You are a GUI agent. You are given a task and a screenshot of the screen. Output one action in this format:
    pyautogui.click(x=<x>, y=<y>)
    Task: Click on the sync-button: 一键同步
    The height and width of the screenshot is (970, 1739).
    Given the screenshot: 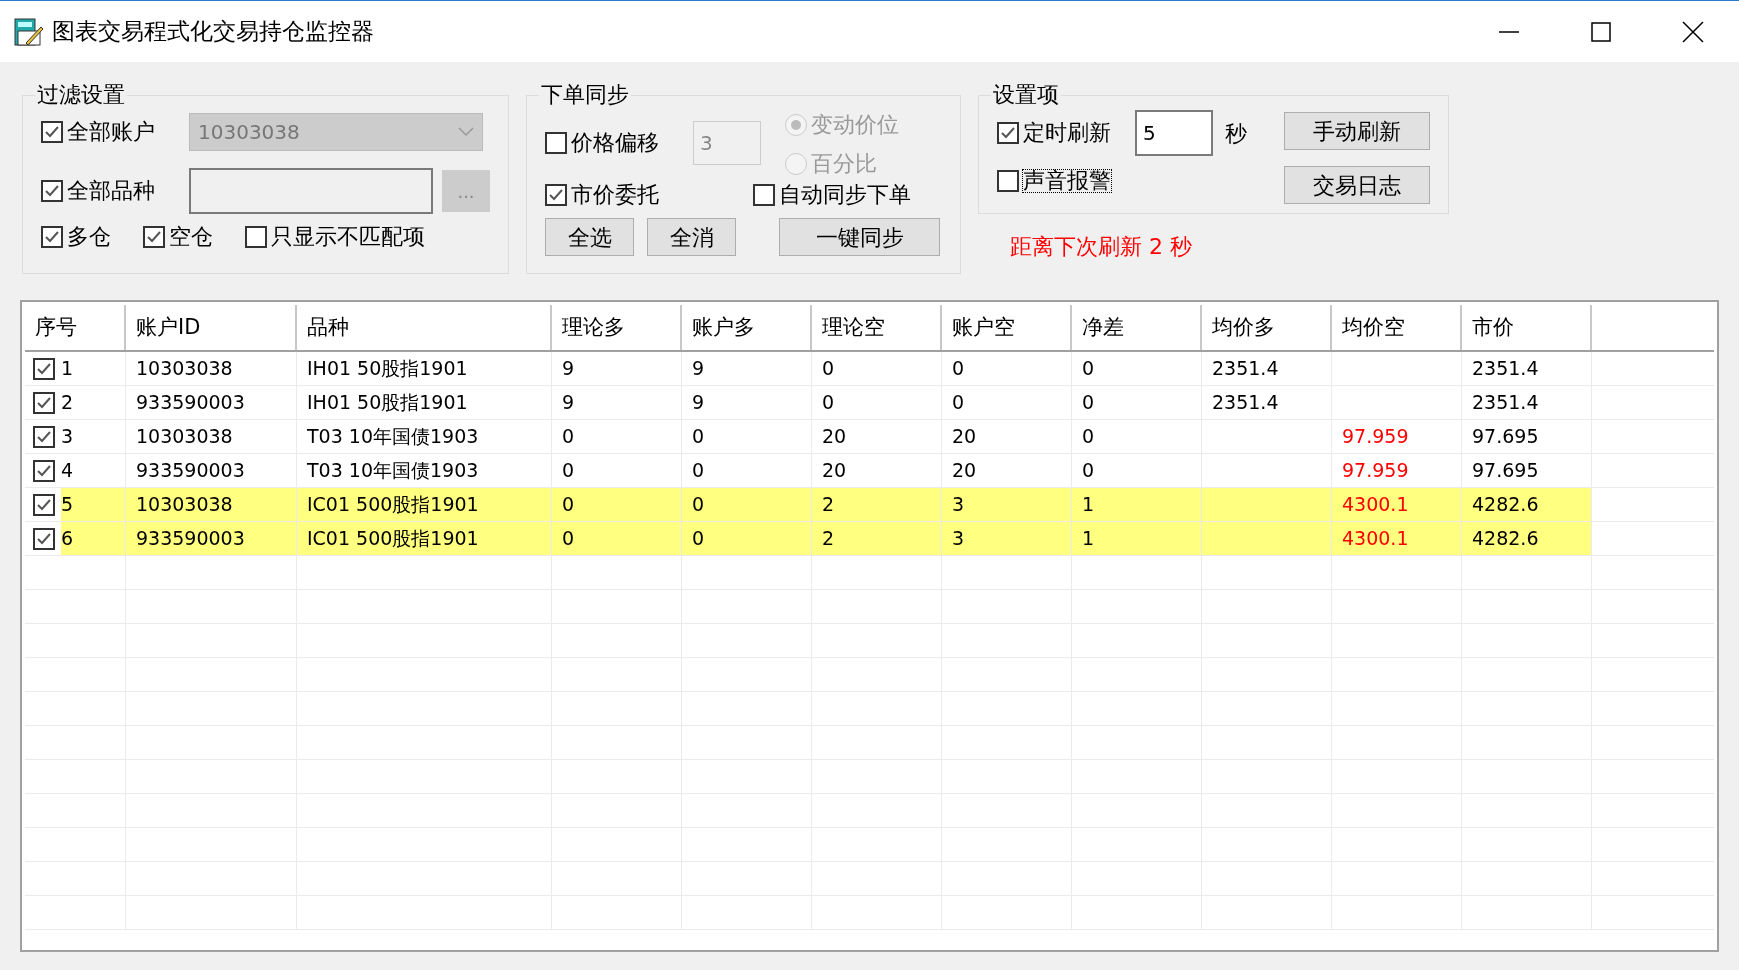 What is the action you would take?
    pyautogui.click(x=859, y=237)
    